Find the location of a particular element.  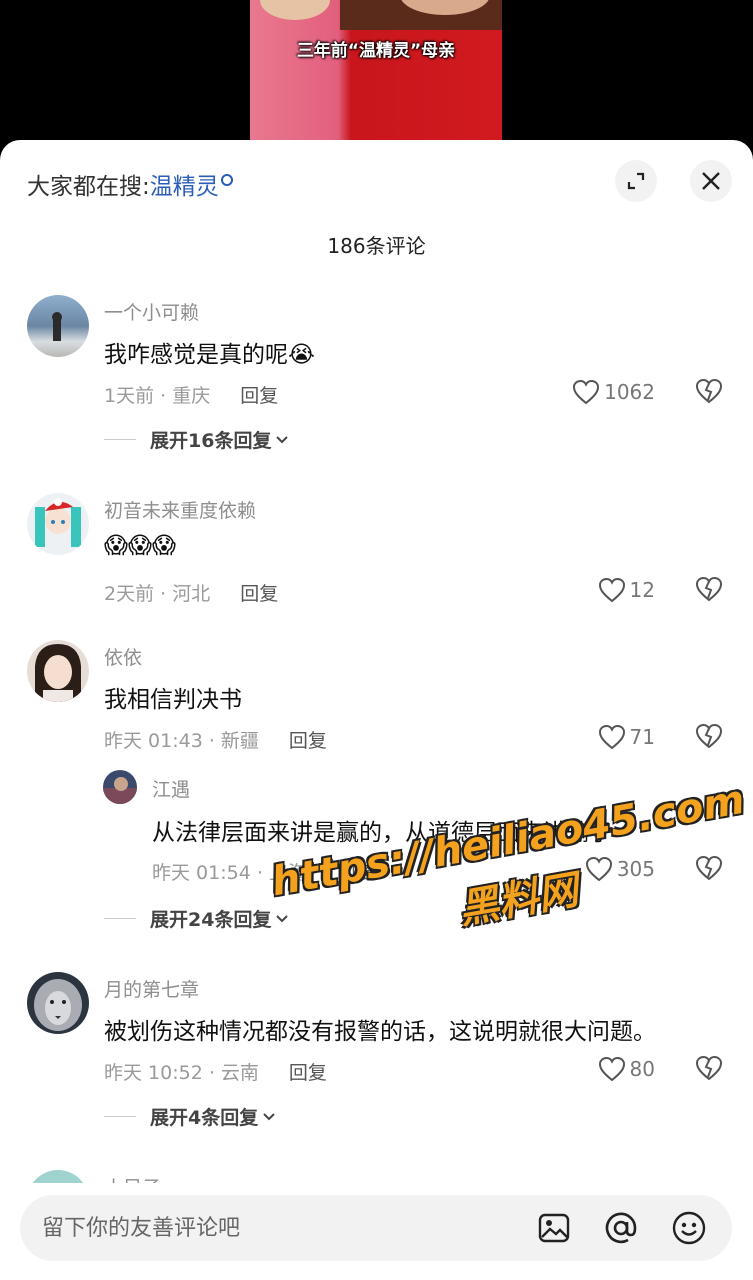

emoji-icon is located at coordinates (689, 1228).